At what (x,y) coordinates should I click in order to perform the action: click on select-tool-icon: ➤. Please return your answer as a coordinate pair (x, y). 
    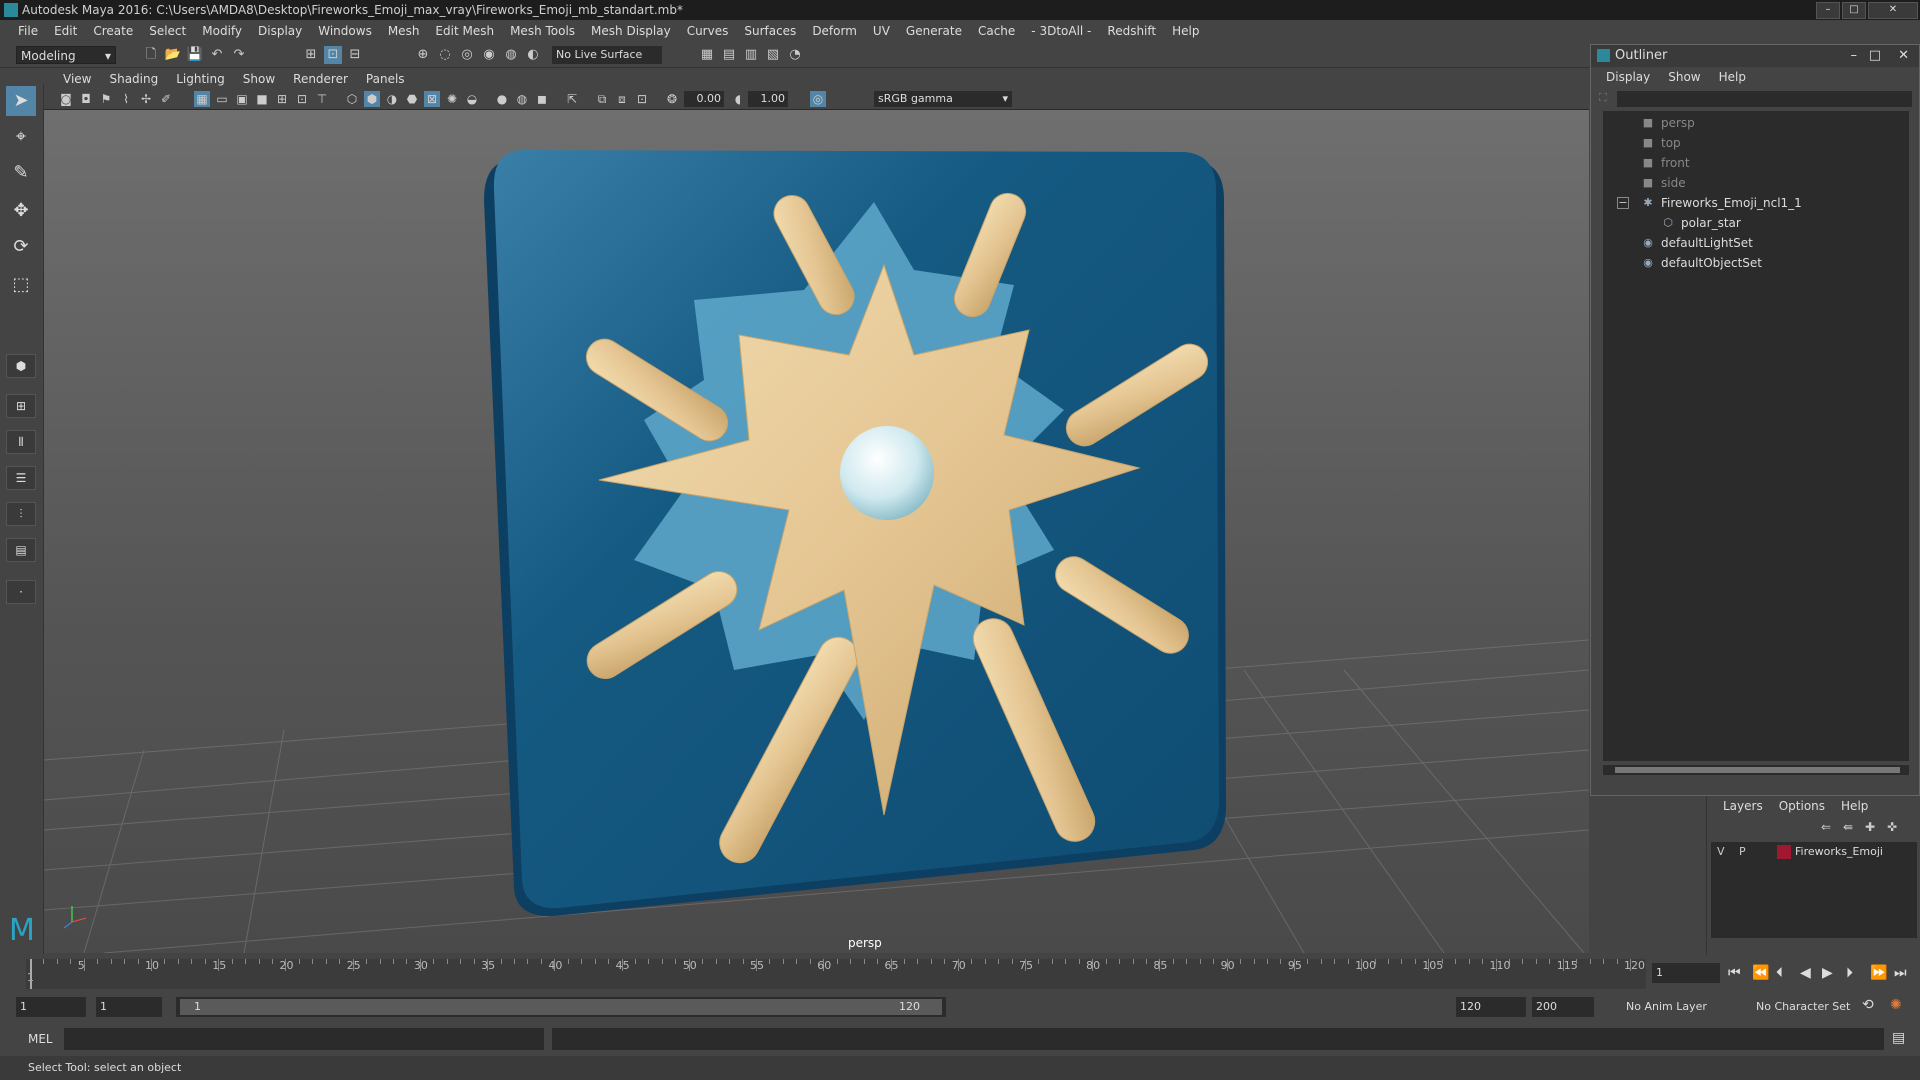
    Looking at the image, I should click on (21, 101).